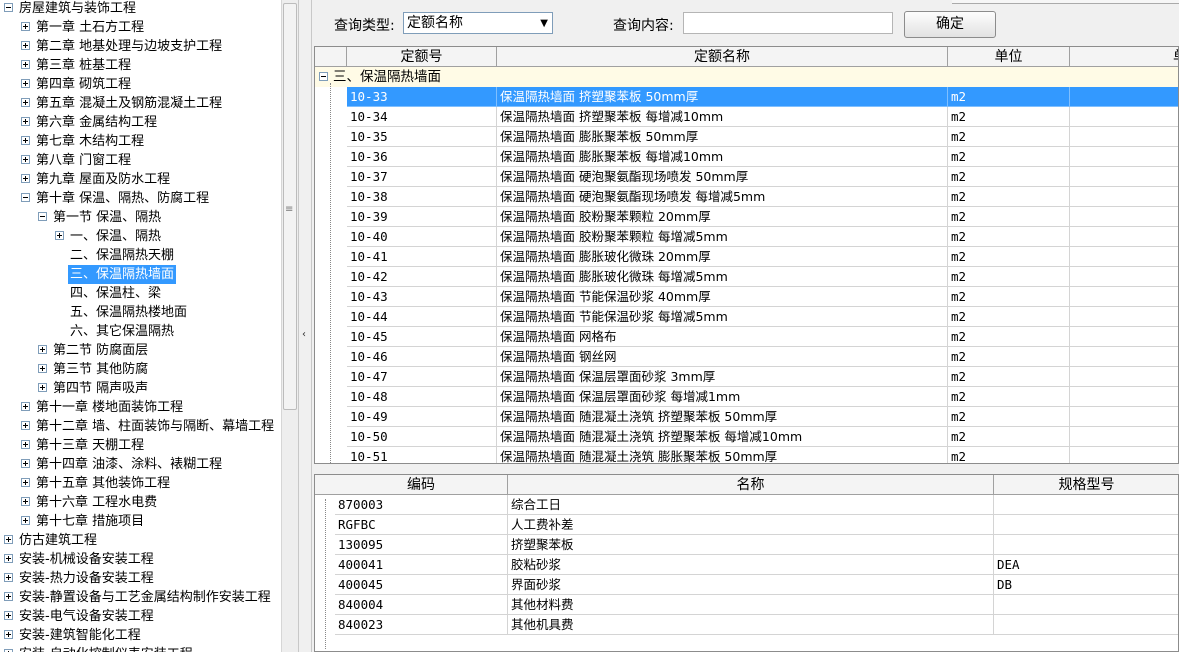  What do you see at coordinates (140, 648) in the screenshot?
I see `tree-node: 安装-自动化控制仪表安装工程` at bounding box center [140, 648].